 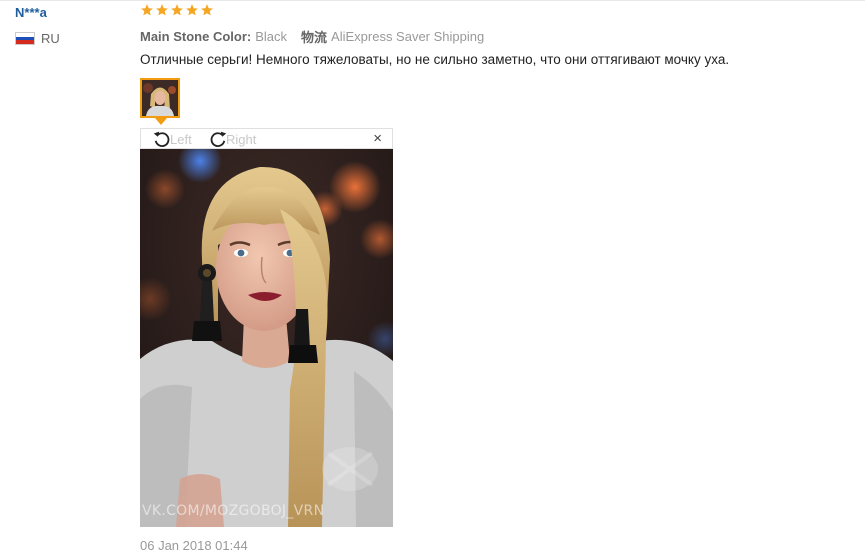 What do you see at coordinates (50, 38) in the screenshot?
I see `country-code: RU` at bounding box center [50, 38].